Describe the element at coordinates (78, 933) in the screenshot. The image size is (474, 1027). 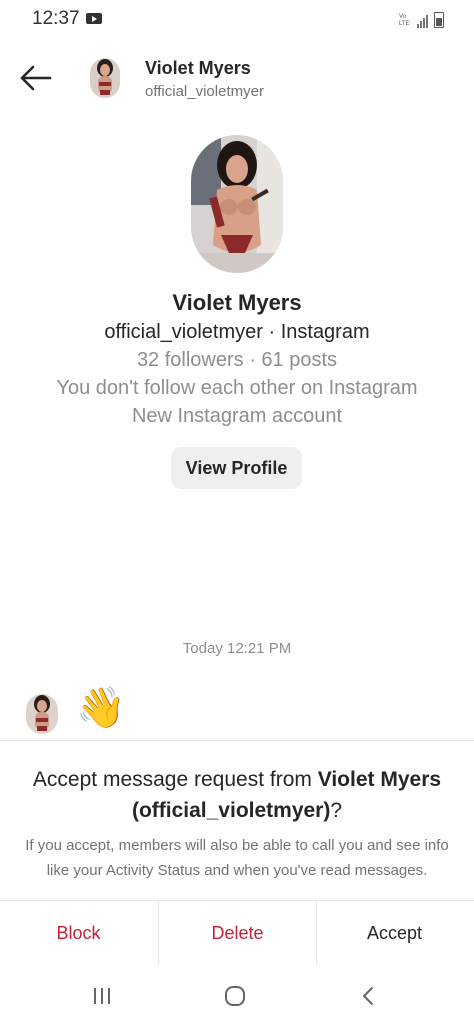
I see `block-button: Block` at that location.